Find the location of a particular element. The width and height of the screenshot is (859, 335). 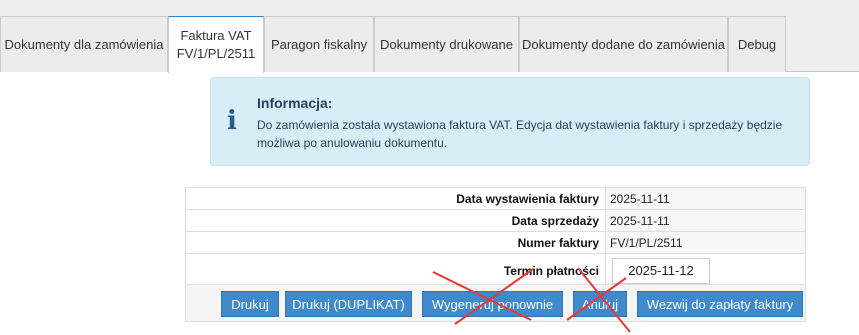

due-date-label: Termin płatności is located at coordinates (395, 270).